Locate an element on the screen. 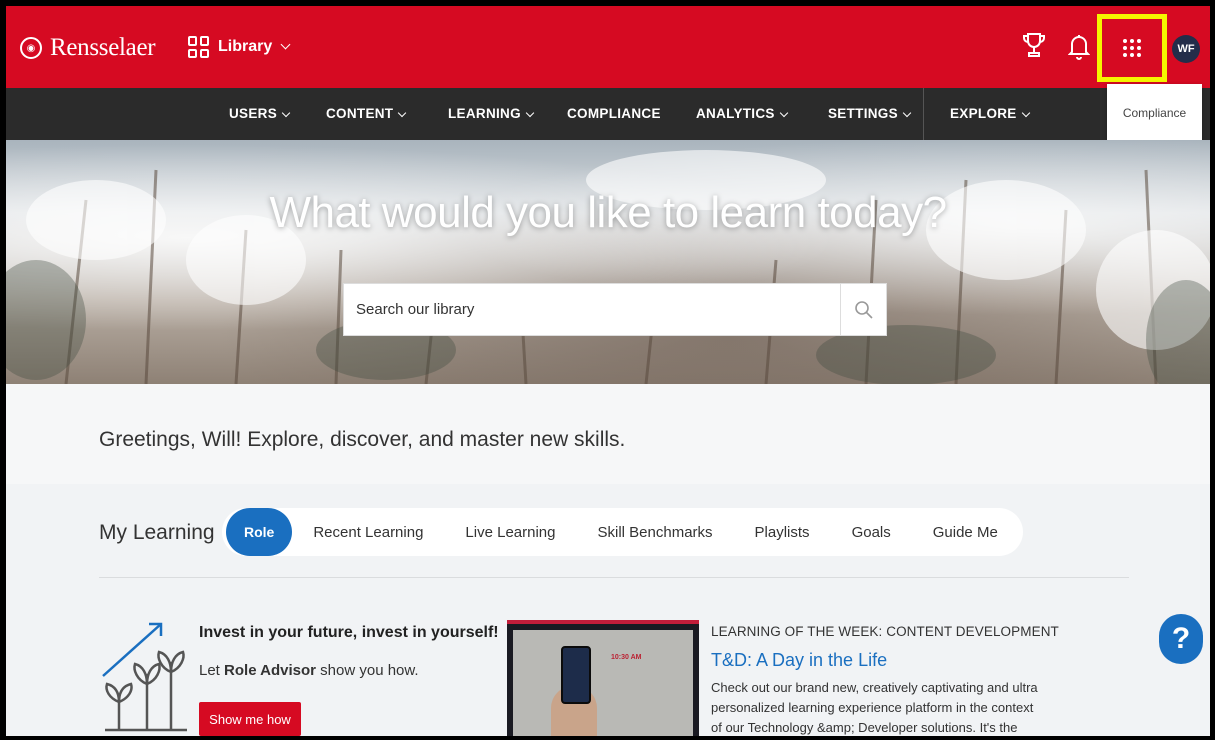  library-menu-button: Library is located at coordinates (239, 47).